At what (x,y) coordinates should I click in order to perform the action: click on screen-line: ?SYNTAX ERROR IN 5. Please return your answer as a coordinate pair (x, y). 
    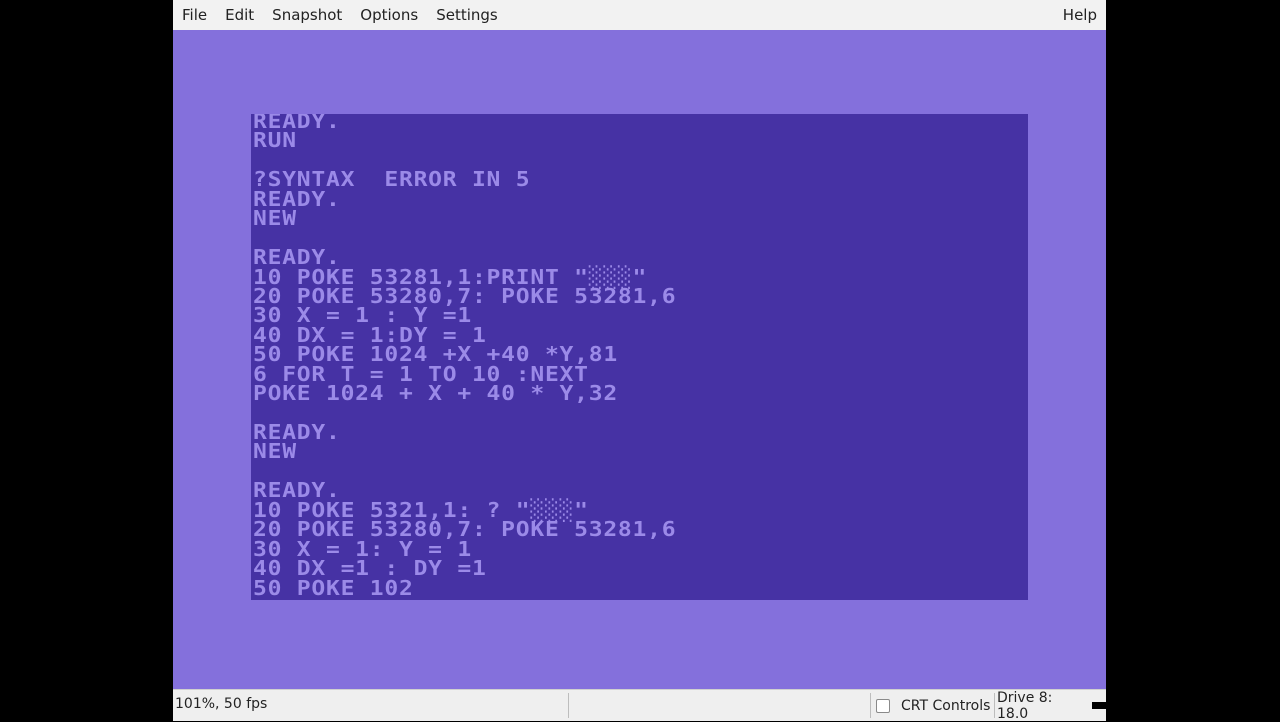
    Looking at the image, I should click on (392, 180).